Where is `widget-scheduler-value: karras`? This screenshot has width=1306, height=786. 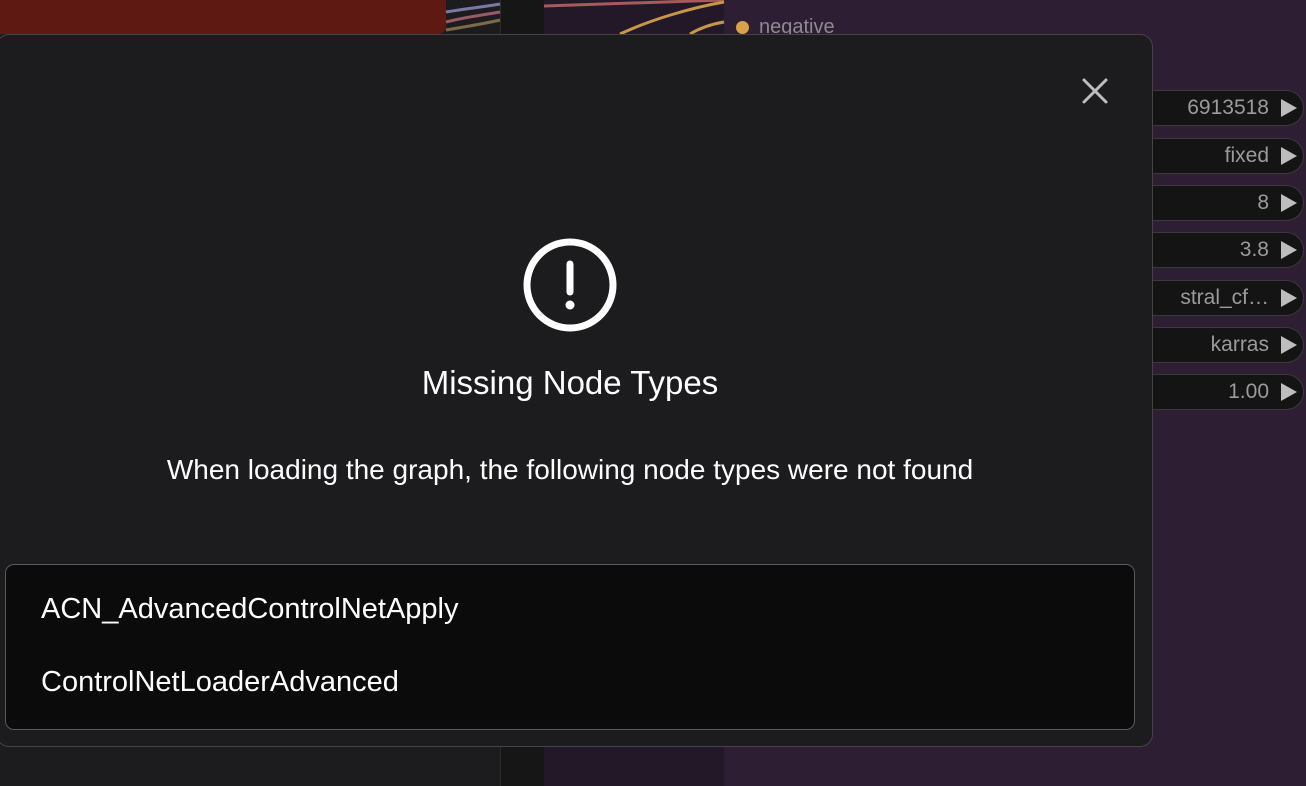 widget-scheduler-value: karras is located at coordinates (1239, 344).